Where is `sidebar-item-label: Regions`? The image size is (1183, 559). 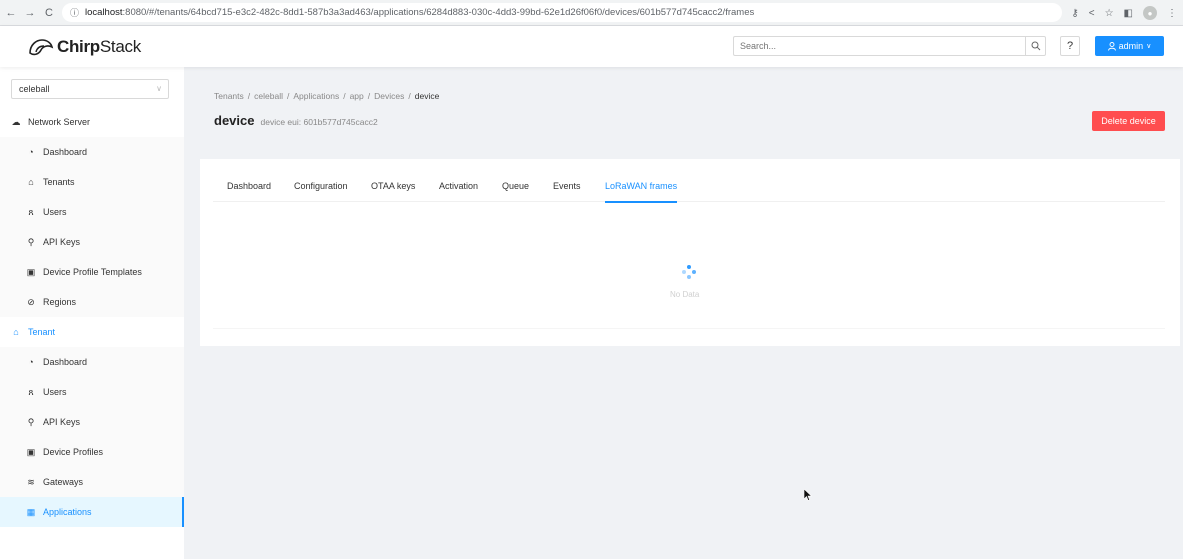 sidebar-item-label: Regions is located at coordinates (60, 302).